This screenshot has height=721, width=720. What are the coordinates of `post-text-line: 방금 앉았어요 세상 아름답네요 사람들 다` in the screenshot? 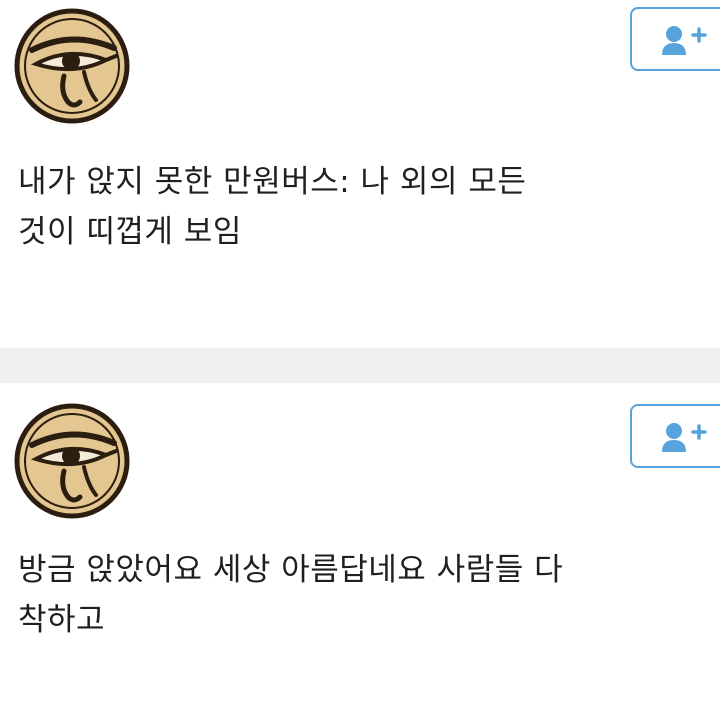 It's located at (291, 570).